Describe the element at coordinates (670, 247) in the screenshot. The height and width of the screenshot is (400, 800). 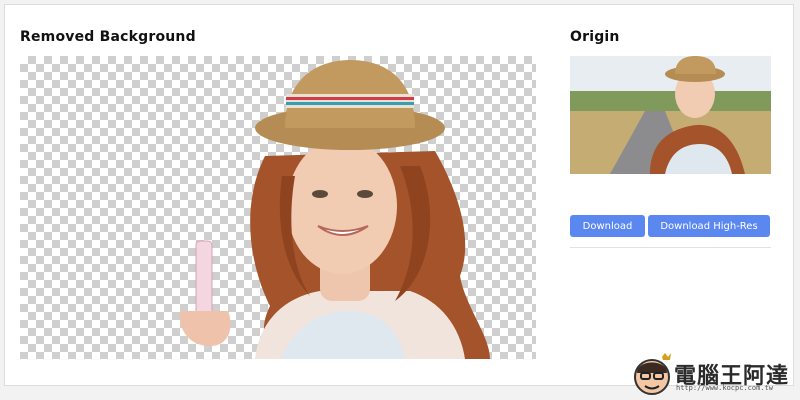
I see `divider` at that location.